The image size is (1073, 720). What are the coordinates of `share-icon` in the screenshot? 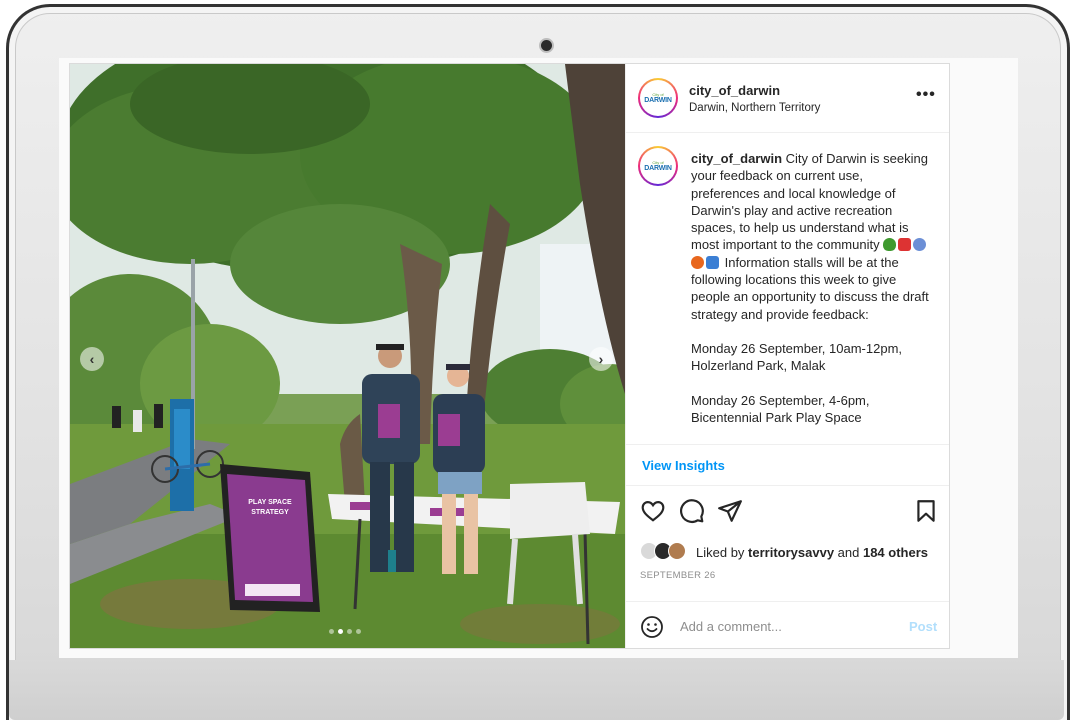 It's located at (730, 511).